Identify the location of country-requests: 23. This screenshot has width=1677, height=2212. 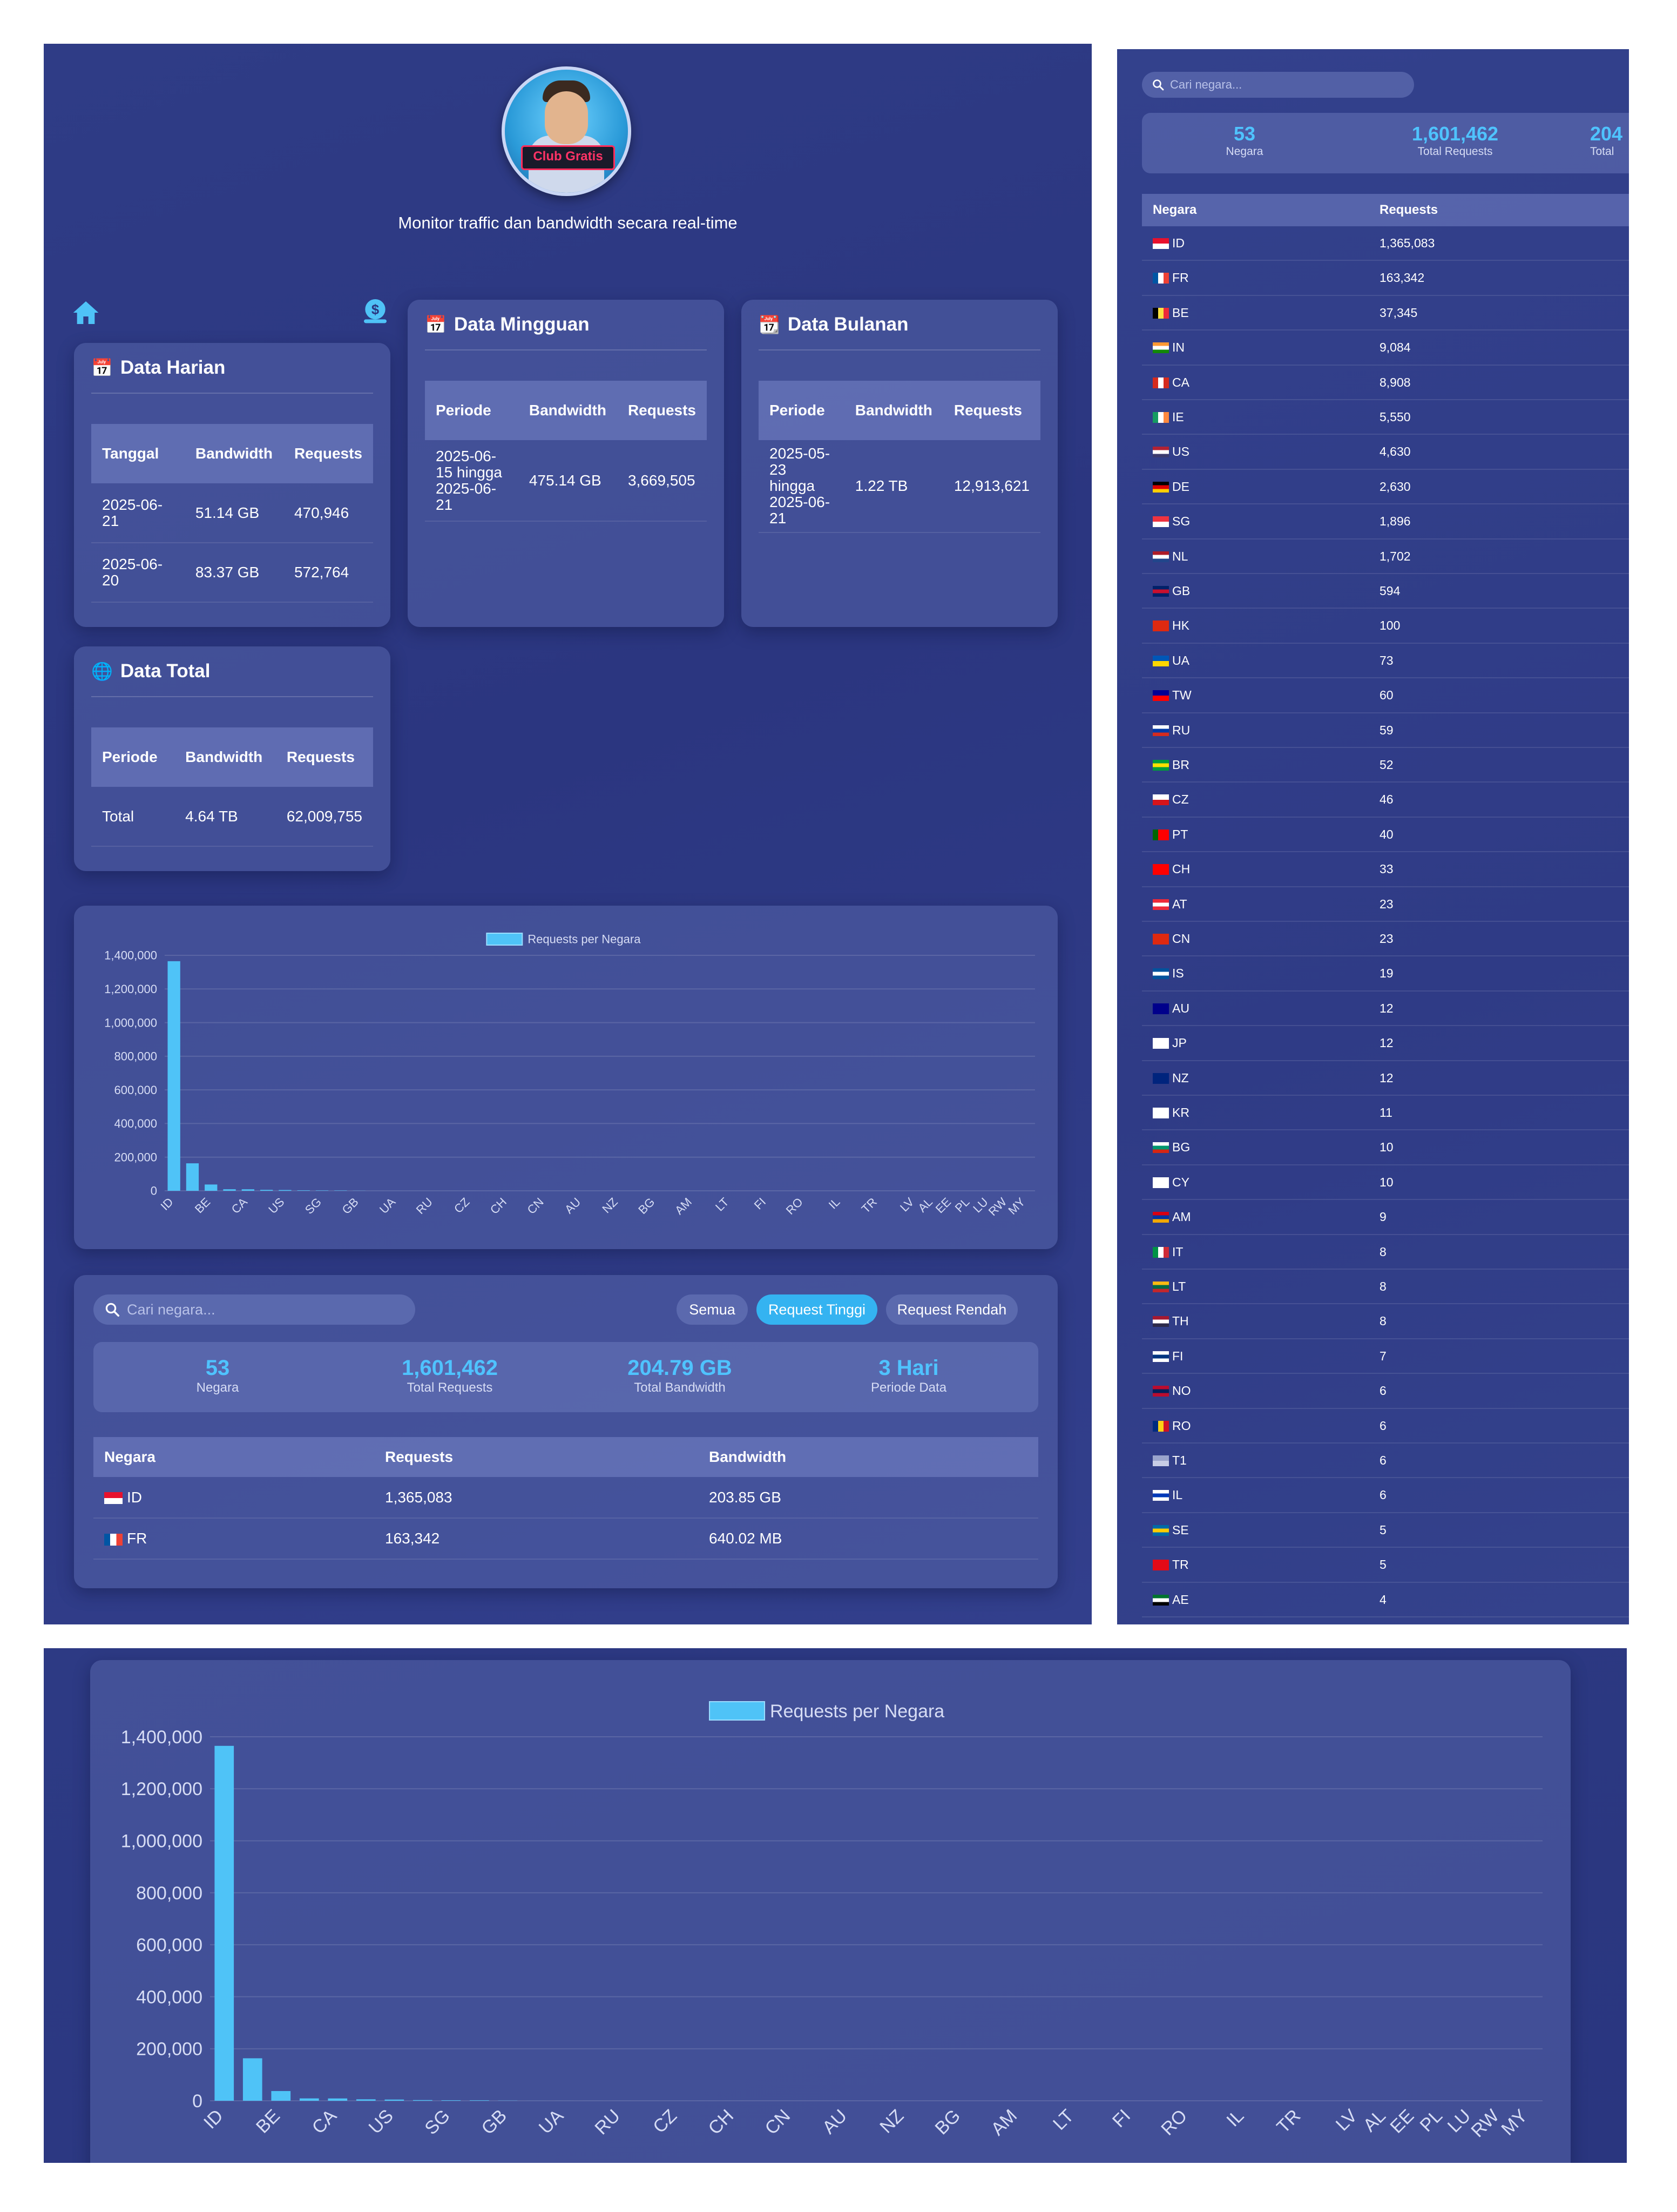
(1387, 939).